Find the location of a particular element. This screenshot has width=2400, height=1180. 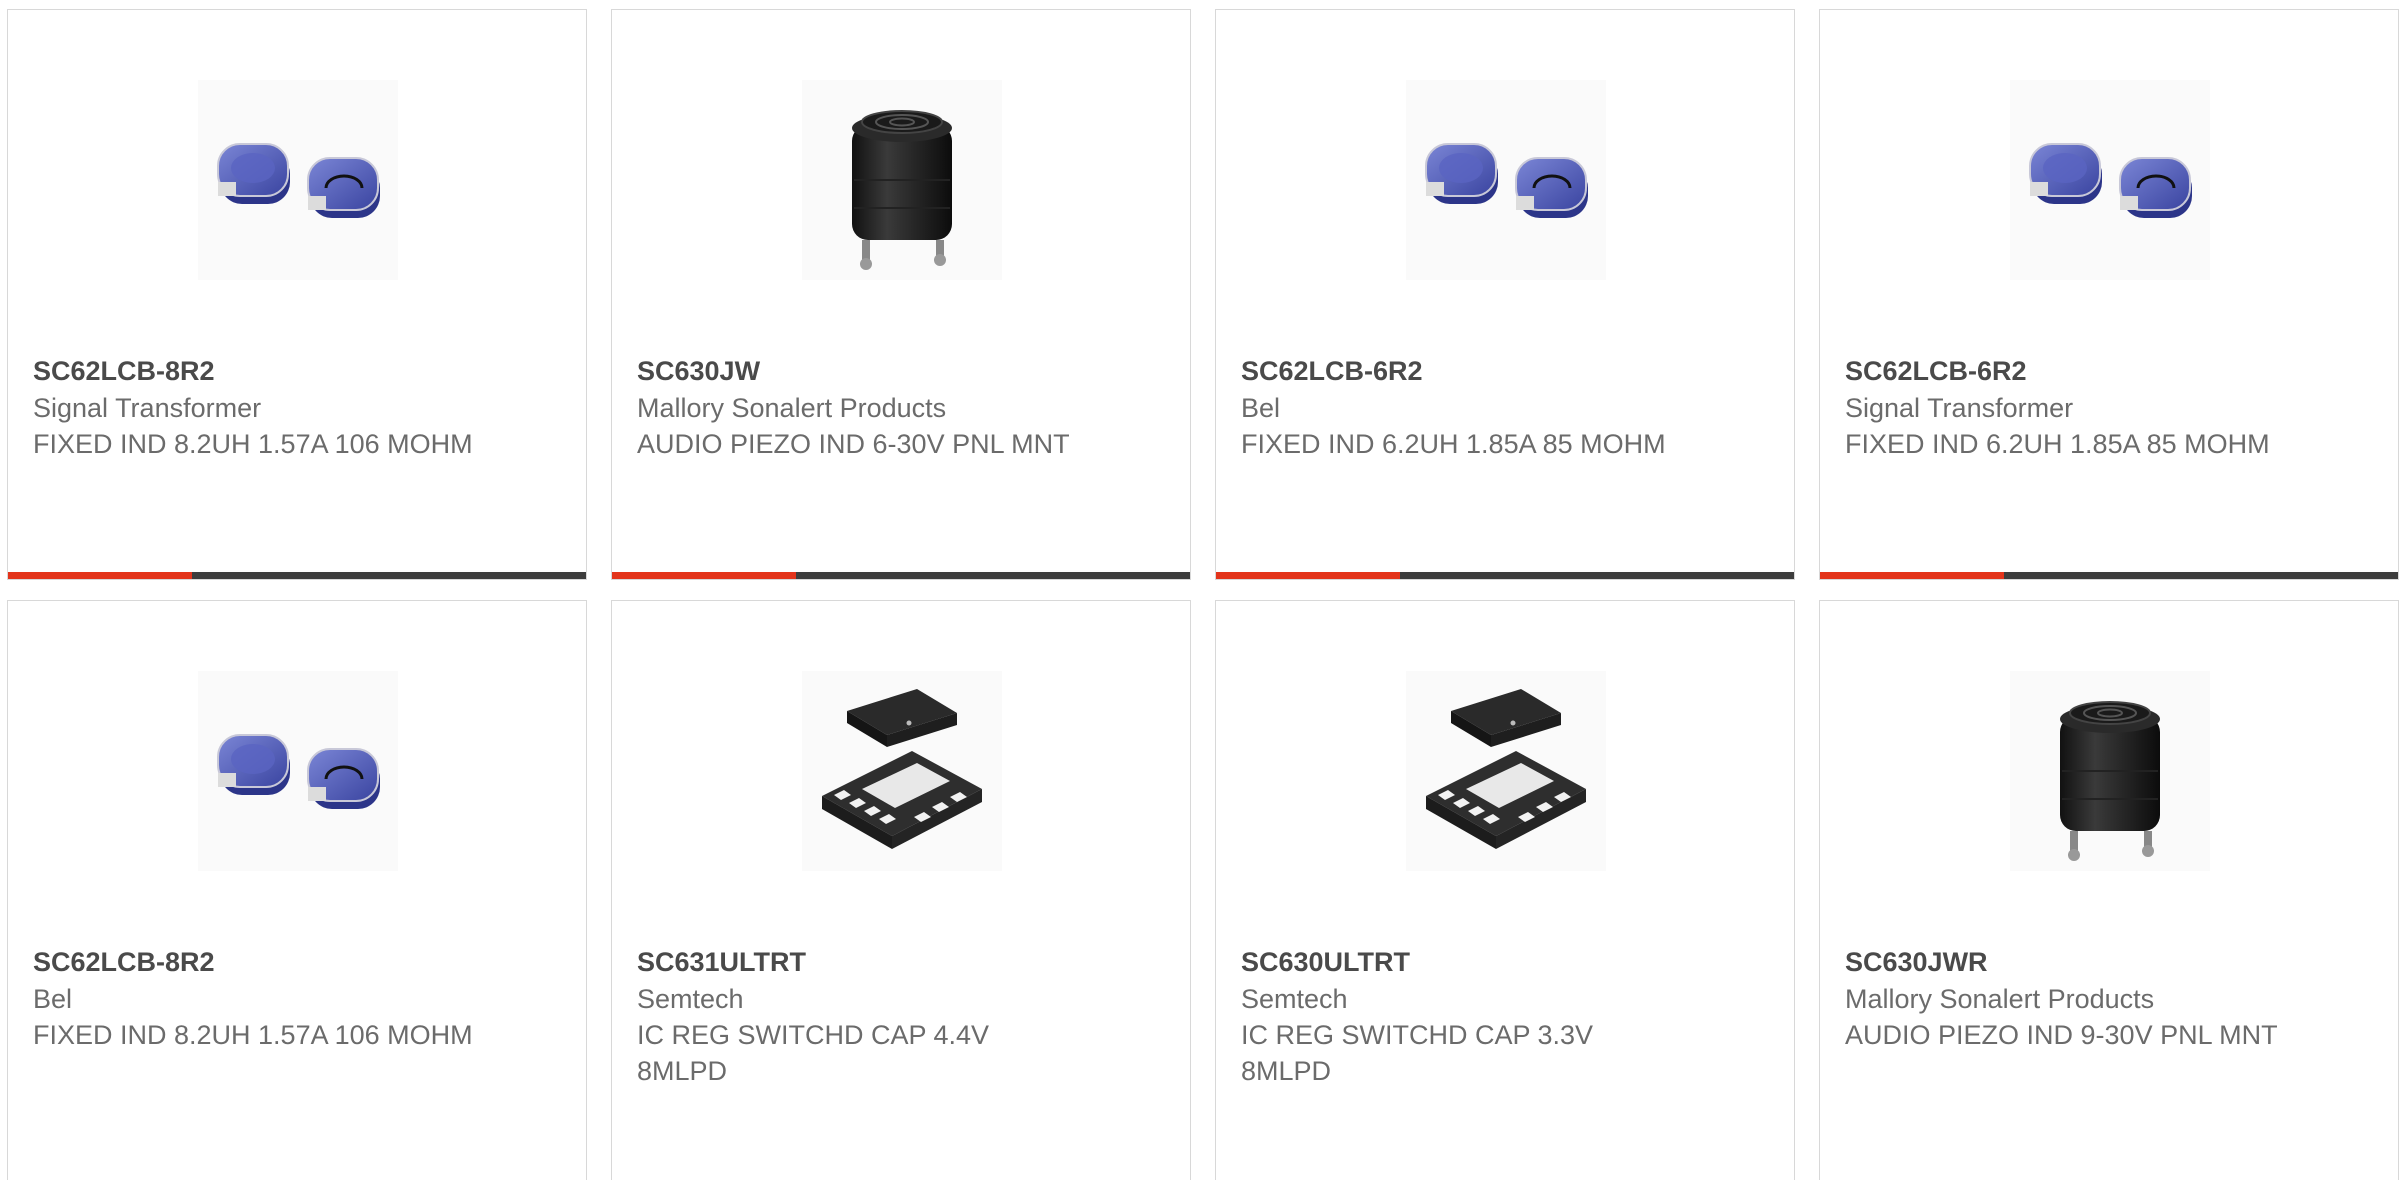

part-number-link: SC630JW is located at coordinates (857, 371).